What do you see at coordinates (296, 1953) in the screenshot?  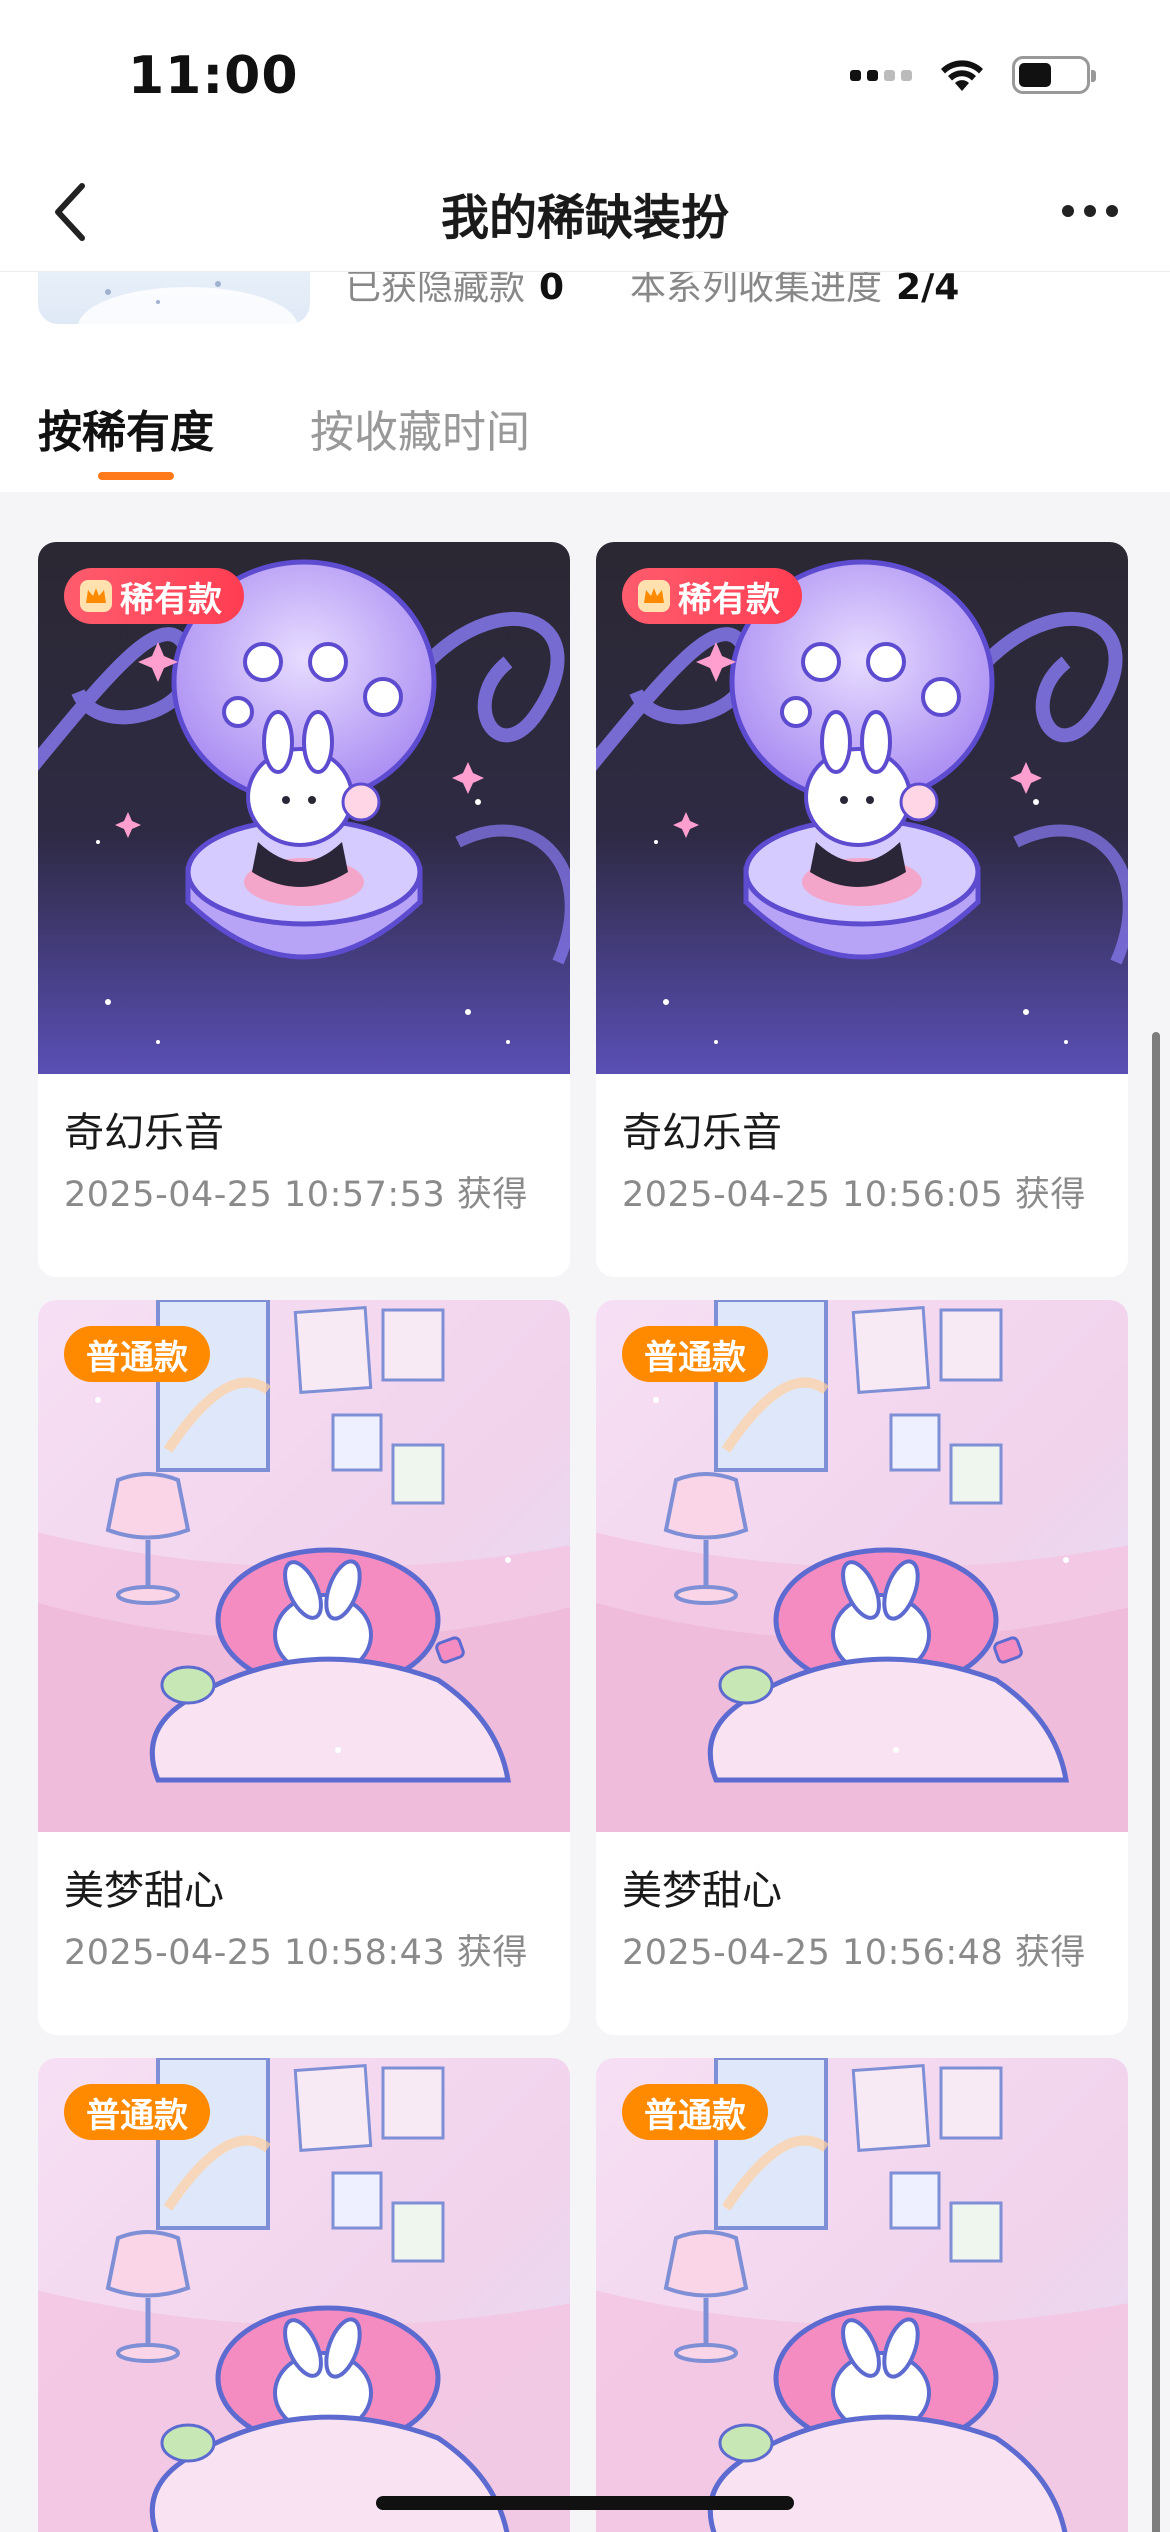 I see `obtained-time: 2025-04-25 10:58:43 获得` at bounding box center [296, 1953].